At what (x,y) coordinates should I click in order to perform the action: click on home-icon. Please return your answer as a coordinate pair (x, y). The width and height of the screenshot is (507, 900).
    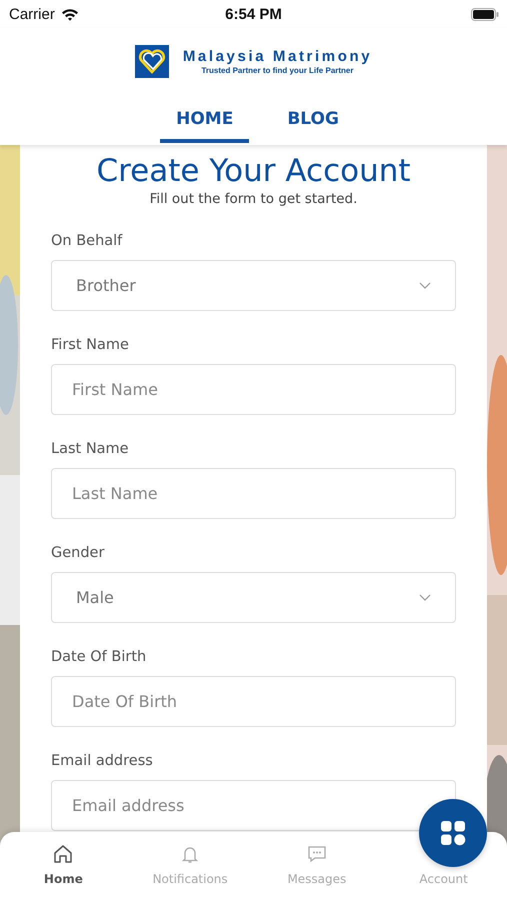
    Looking at the image, I should click on (63, 854).